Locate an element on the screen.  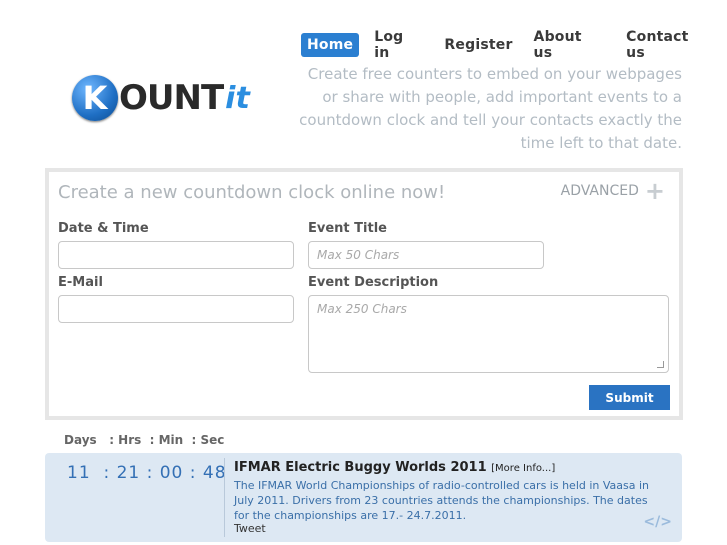
email-label: E-Mail is located at coordinates (80, 282).